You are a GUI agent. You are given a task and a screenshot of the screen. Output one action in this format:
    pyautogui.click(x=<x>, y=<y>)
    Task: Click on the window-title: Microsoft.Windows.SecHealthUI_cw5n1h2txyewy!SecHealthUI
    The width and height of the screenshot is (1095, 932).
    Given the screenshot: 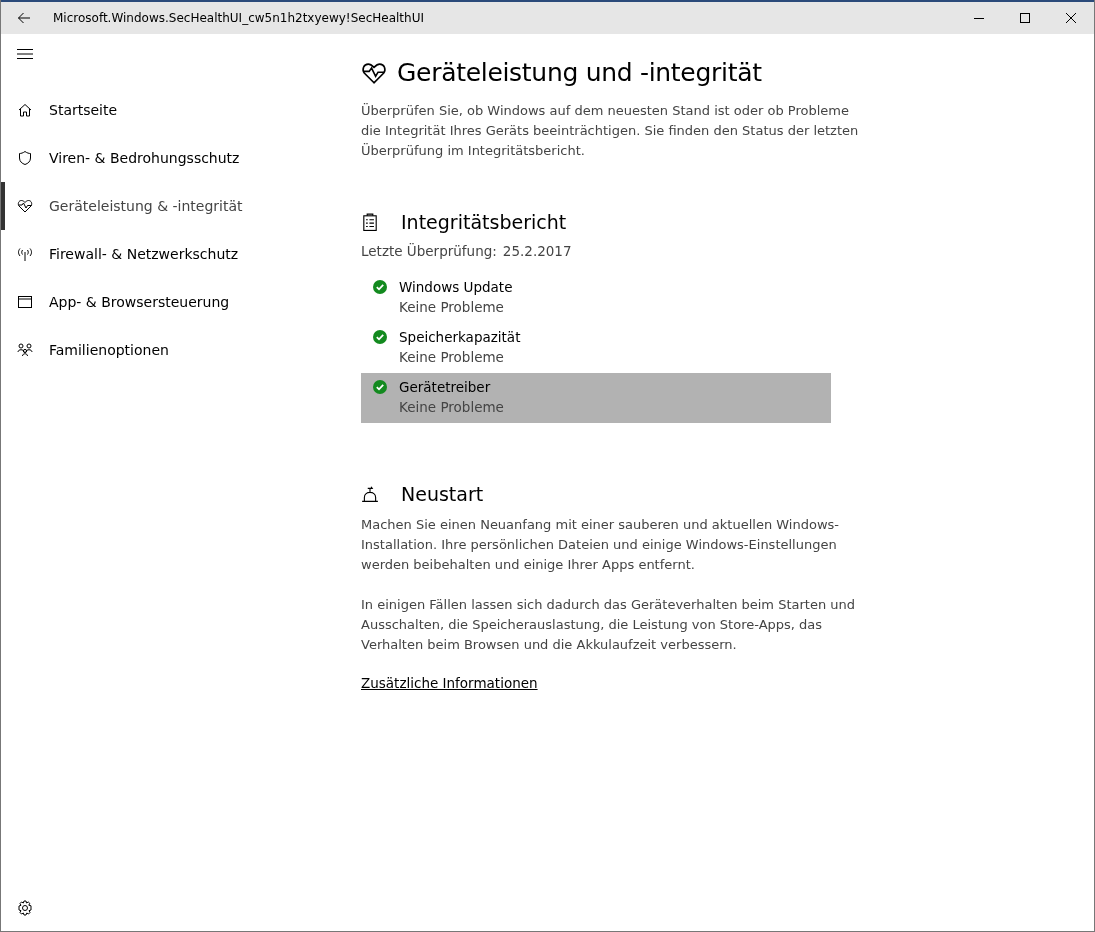 What is the action you would take?
    pyautogui.click(x=239, y=18)
    